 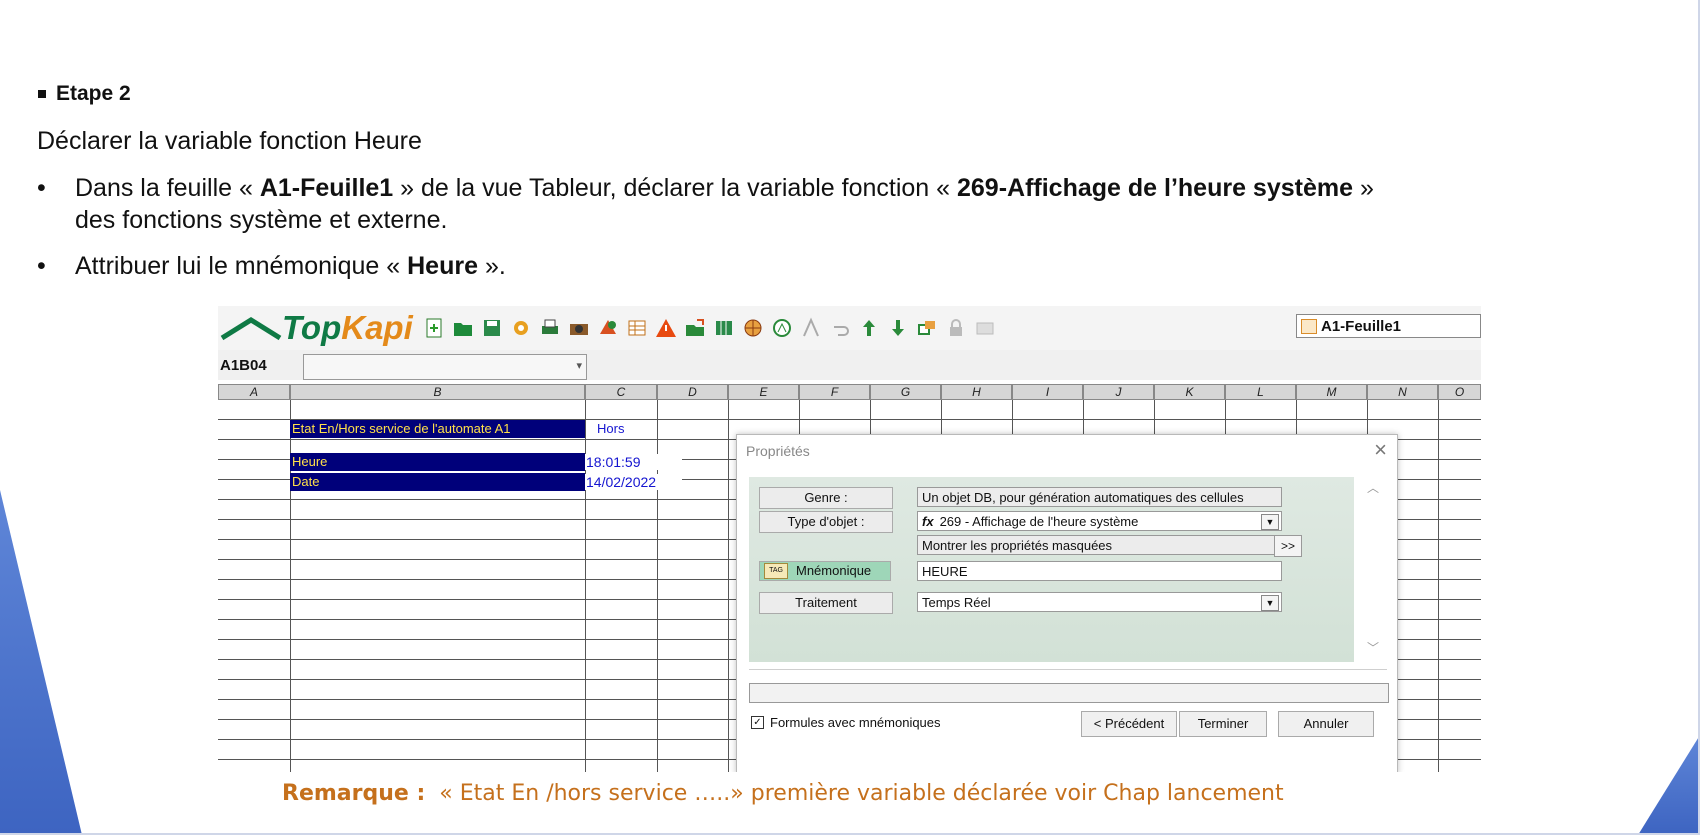 What do you see at coordinates (826, 498) in the screenshot?
I see `genre-label: Genre :` at bounding box center [826, 498].